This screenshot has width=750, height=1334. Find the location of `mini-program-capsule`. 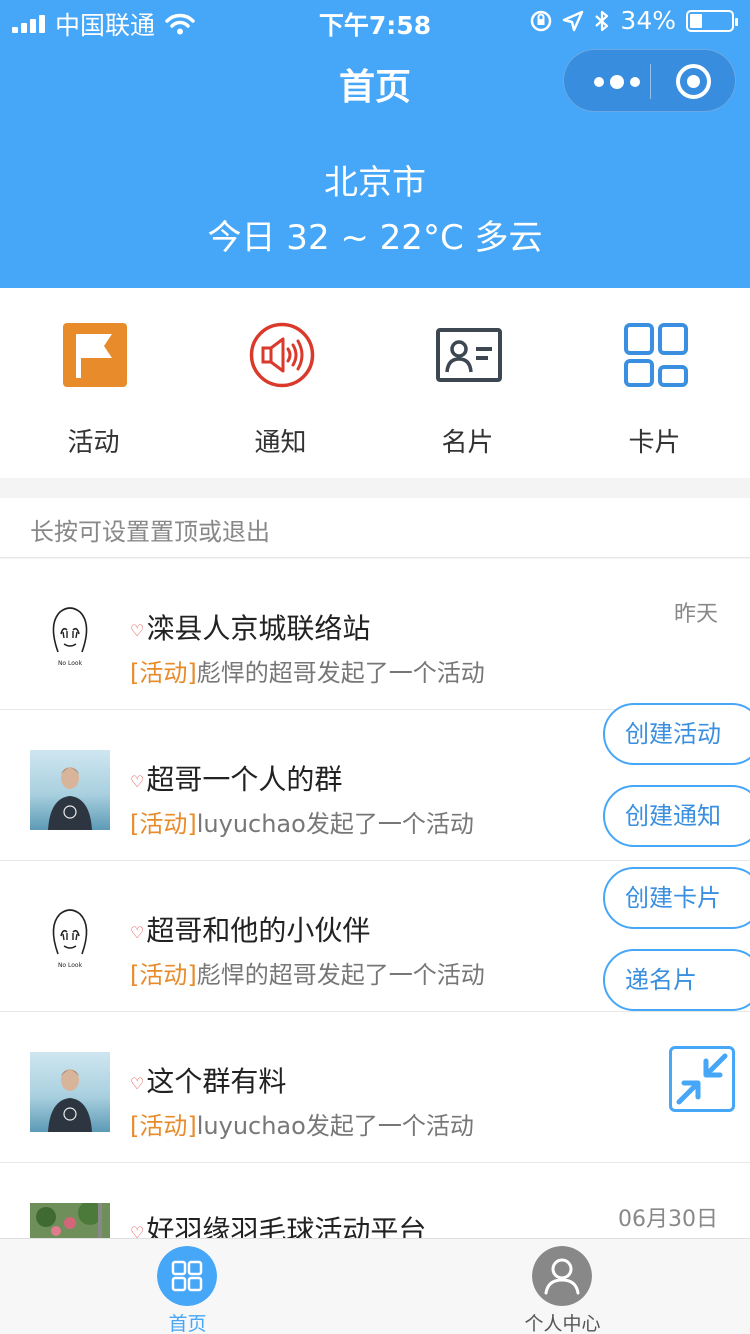

mini-program-capsule is located at coordinates (649, 80).